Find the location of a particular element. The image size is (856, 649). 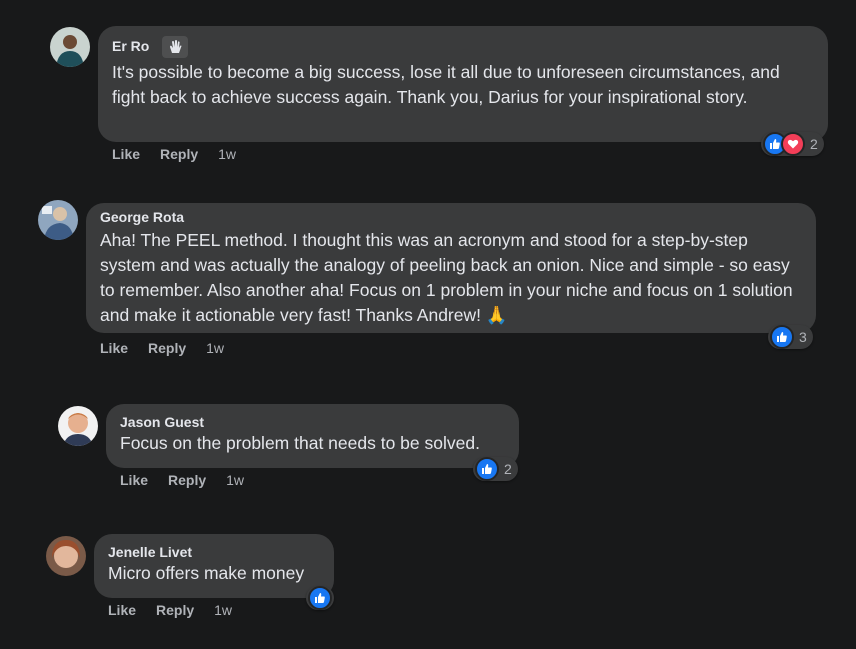

reactions-summary is located at coordinates (320, 598).